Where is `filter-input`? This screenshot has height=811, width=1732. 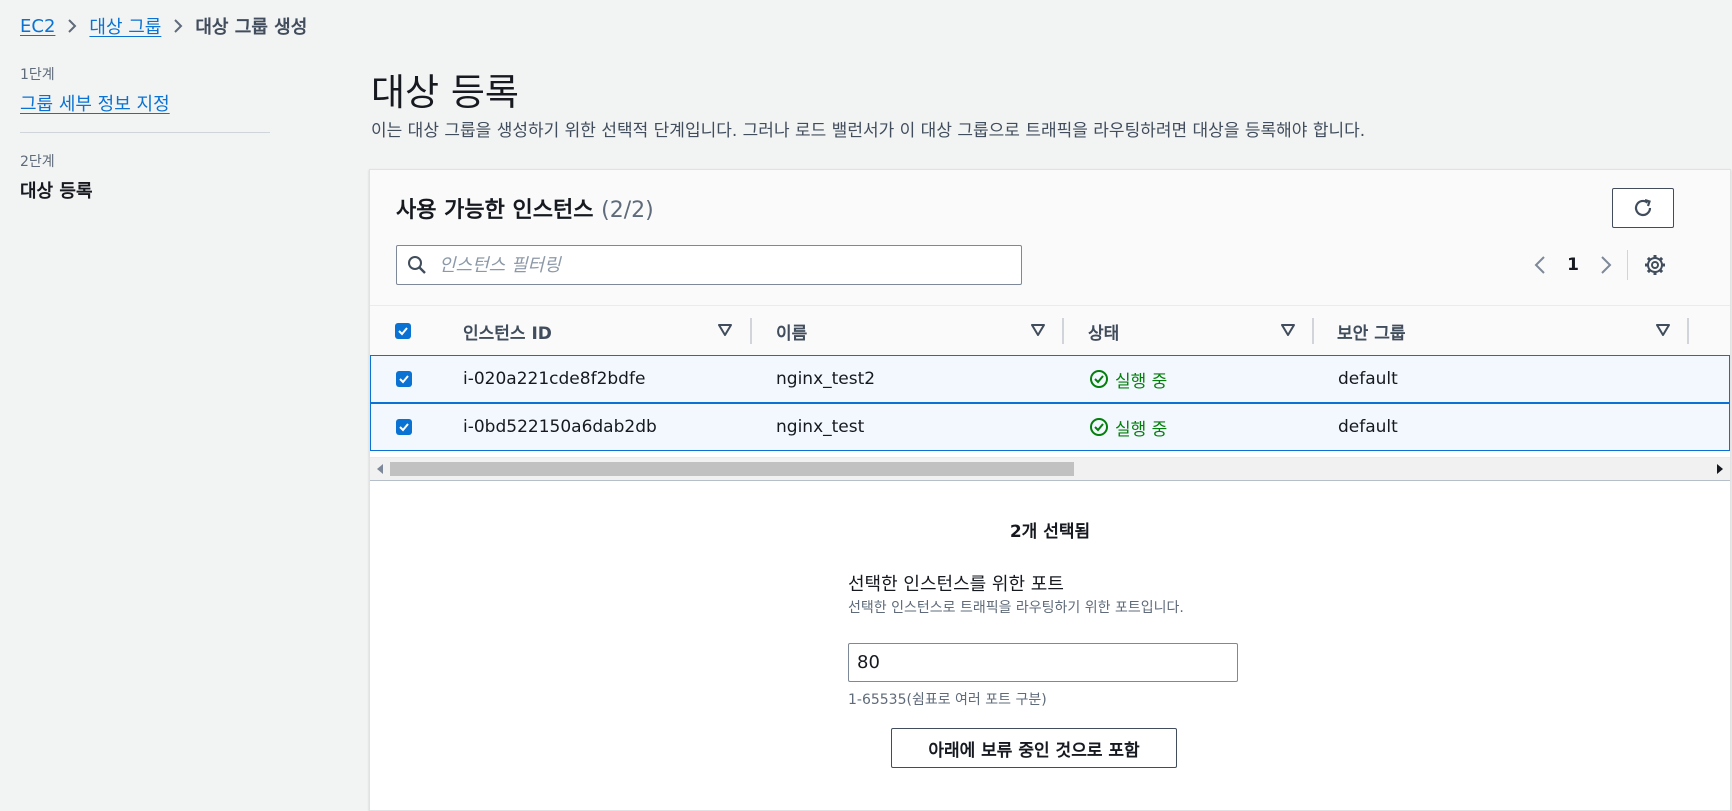
filter-input is located at coordinates (729, 265).